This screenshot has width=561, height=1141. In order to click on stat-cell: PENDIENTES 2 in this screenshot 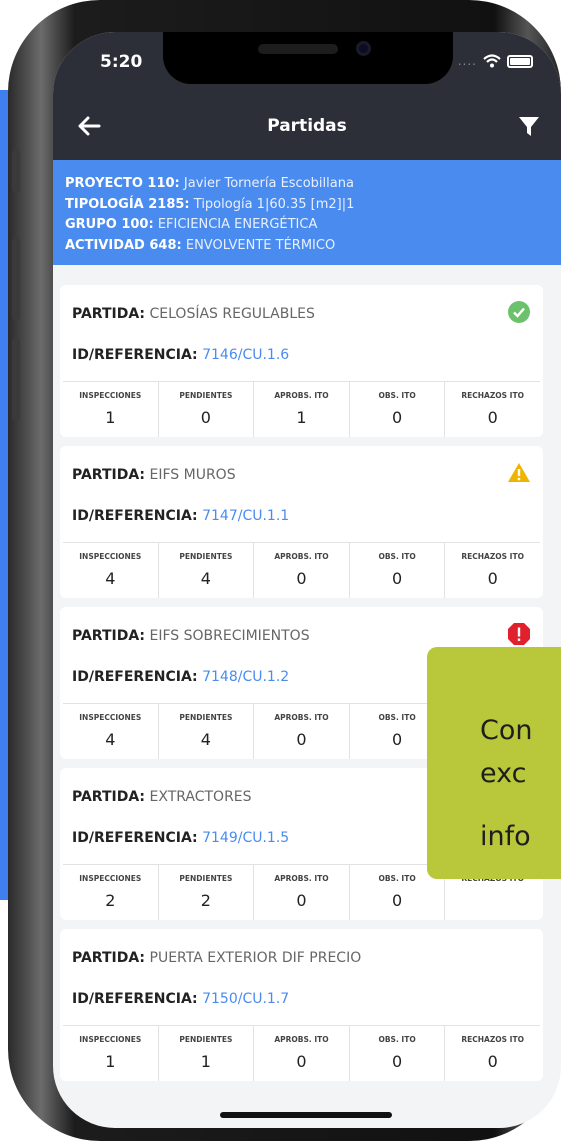, I will do `click(205, 892)`.